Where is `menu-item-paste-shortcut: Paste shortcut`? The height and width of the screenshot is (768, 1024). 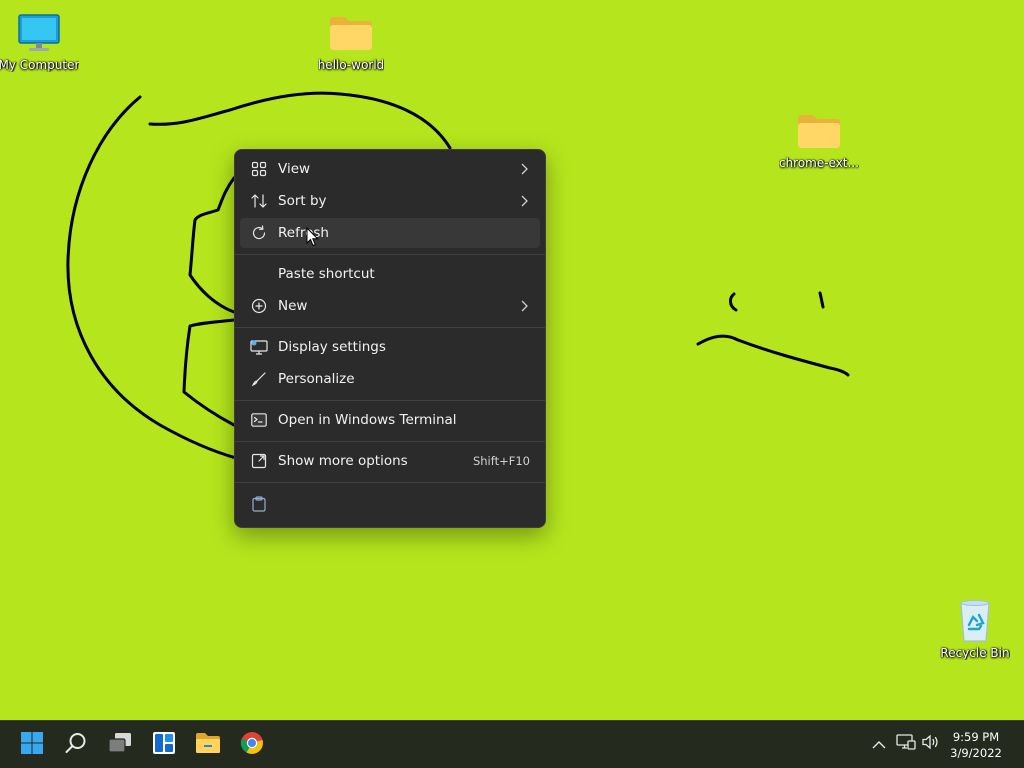
menu-item-paste-shortcut: Paste shortcut is located at coordinates (390, 274).